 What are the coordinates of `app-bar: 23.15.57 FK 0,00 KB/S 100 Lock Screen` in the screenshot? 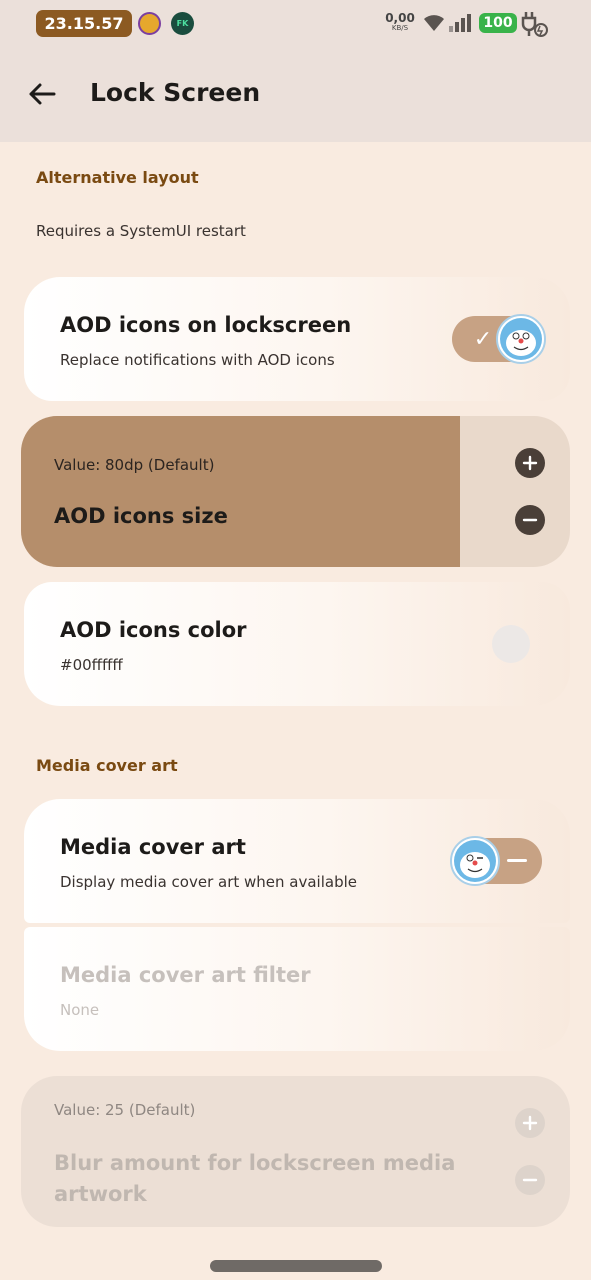 It's located at (295, 71).